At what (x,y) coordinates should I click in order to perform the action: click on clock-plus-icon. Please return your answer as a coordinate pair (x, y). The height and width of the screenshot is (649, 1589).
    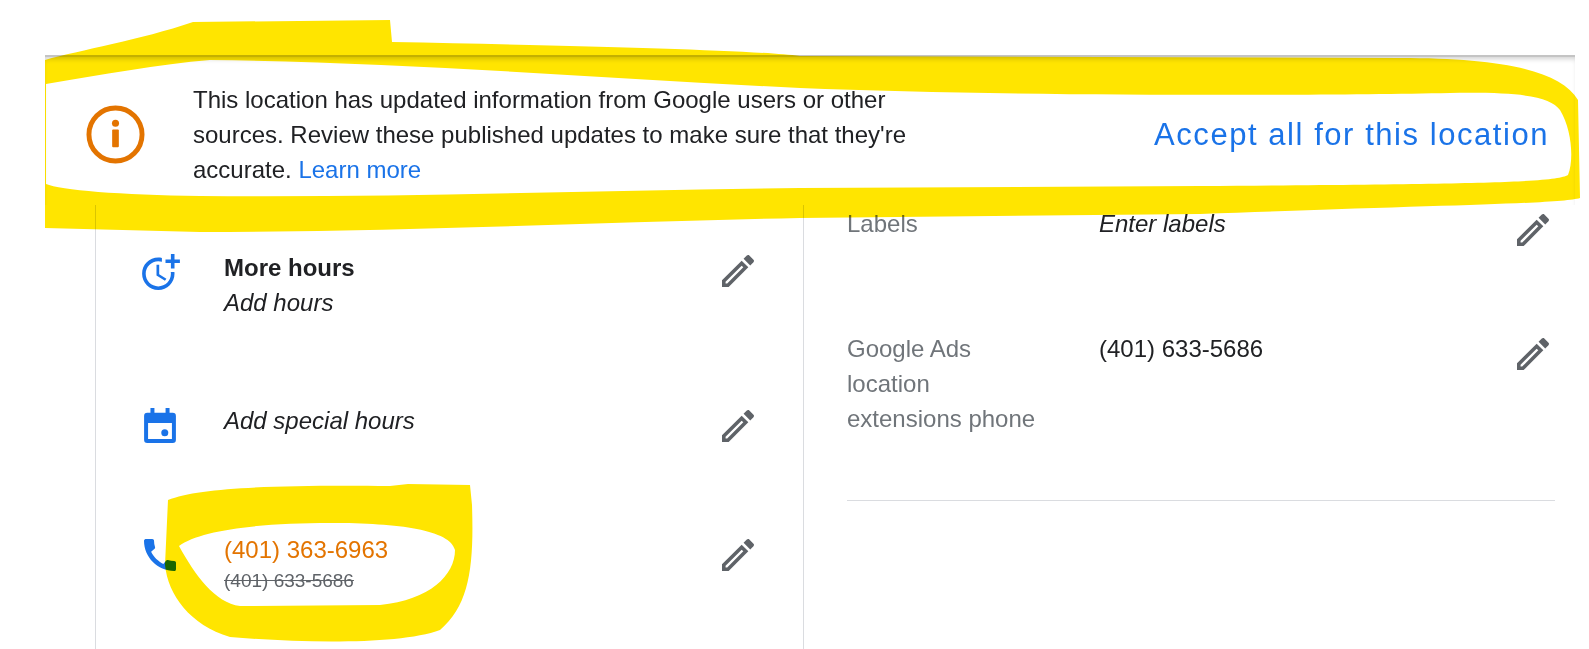
    Looking at the image, I should click on (161, 272).